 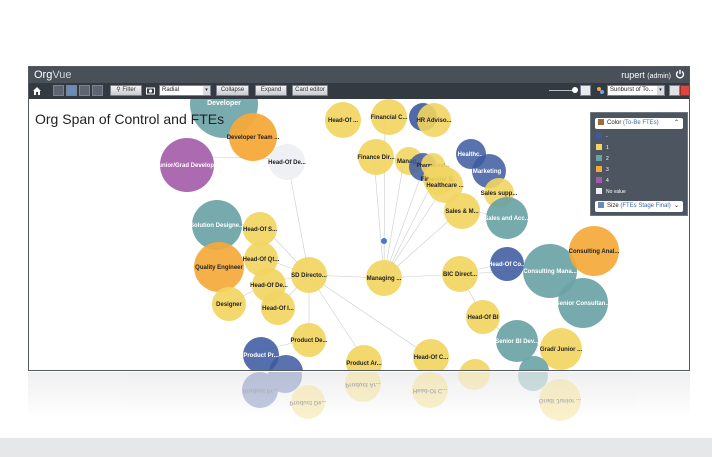 What do you see at coordinates (310, 90) in the screenshot?
I see `card-editor-button: Card editor` at bounding box center [310, 90].